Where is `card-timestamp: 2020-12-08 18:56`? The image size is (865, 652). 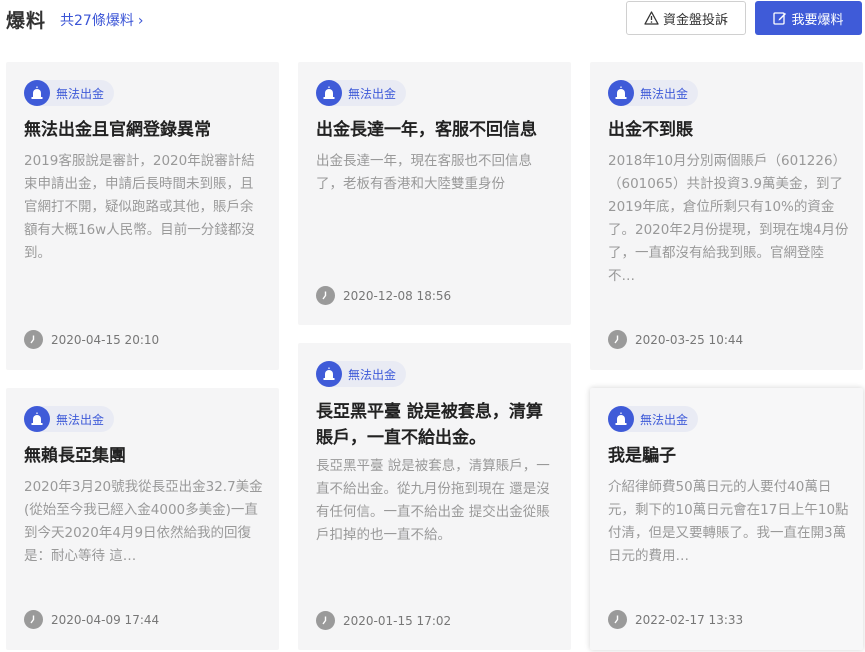 card-timestamp: 2020-12-08 18:56 is located at coordinates (383, 295).